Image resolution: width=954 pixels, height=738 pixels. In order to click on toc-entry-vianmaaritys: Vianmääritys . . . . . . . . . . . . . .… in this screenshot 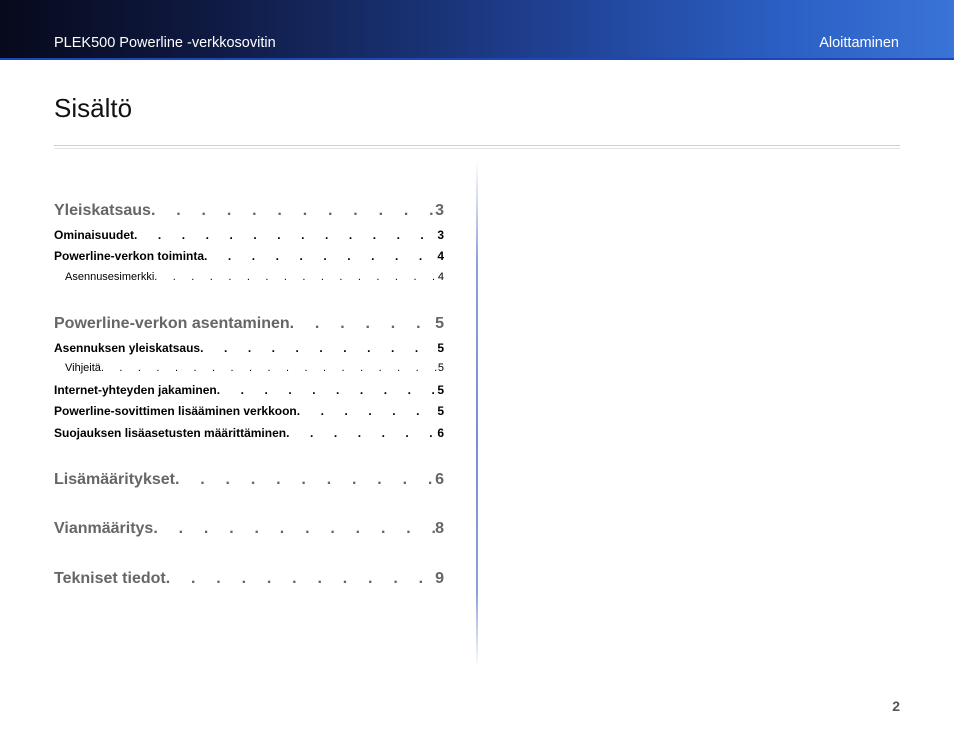, I will do `click(249, 529)`.